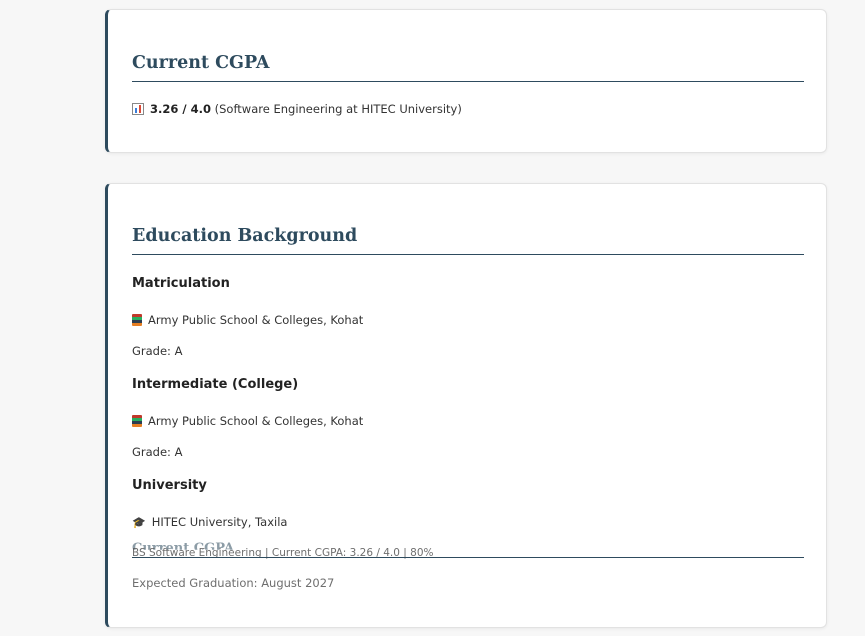  Describe the element at coordinates (180, 109) in the screenshot. I see `cgpa-value: 3.26 / 4.0` at that location.